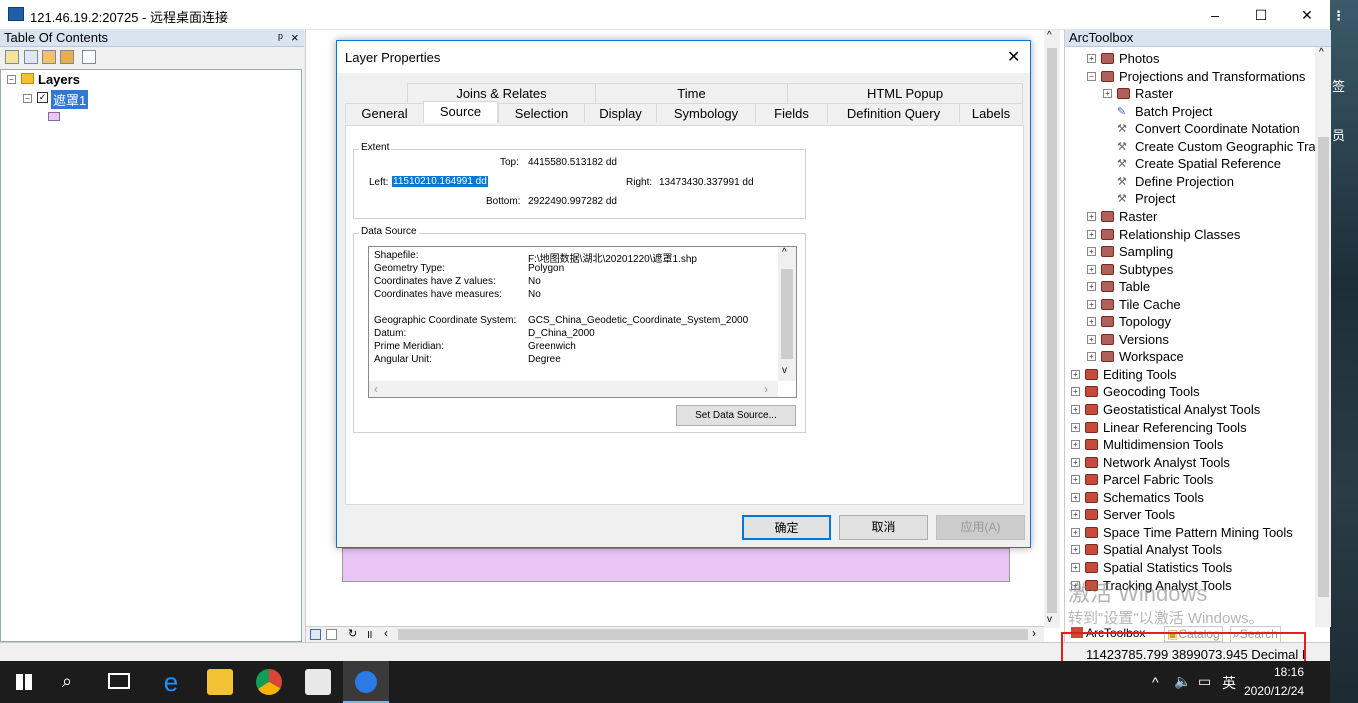  Describe the element at coordinates (42, 97) in the screenshot. I see `layer-visibility-checkbox: ✓` at that location.